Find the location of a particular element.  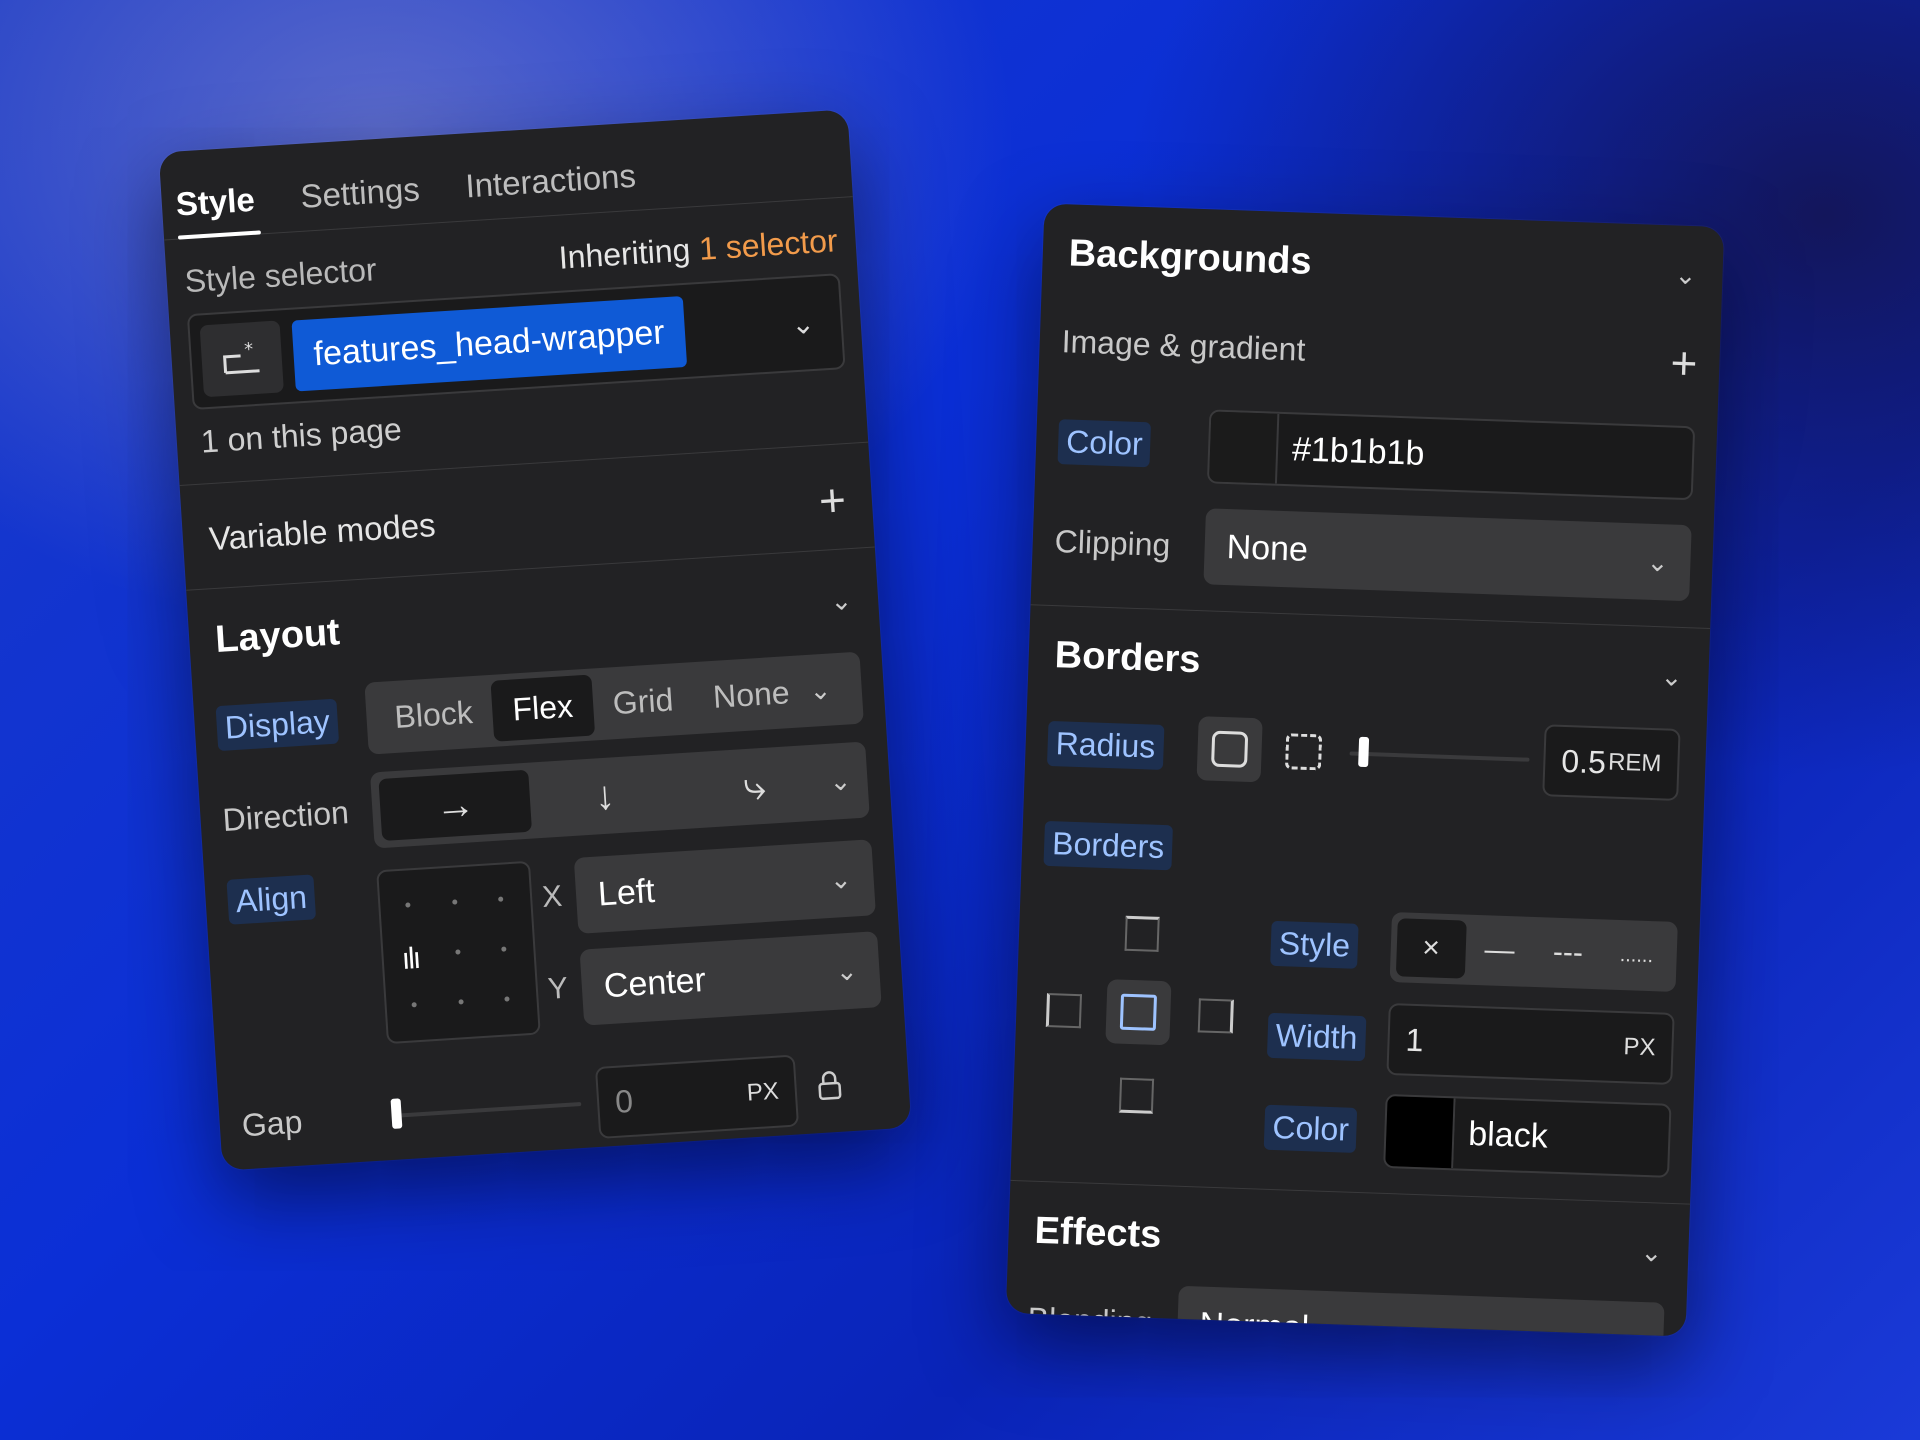

direction-label: Direction is located at coordinates (285, 815).